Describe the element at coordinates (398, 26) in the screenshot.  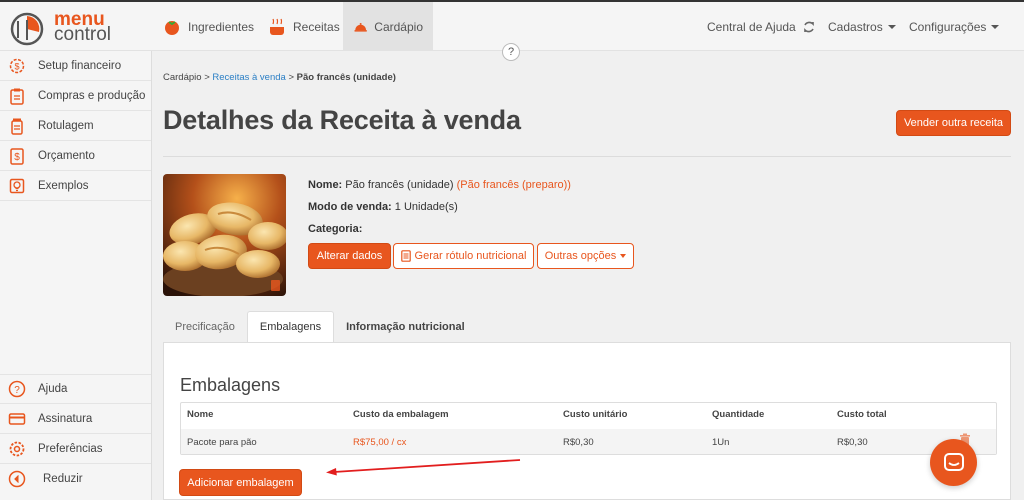
I see `nav-cardapio-label: Cardápio` at that location.